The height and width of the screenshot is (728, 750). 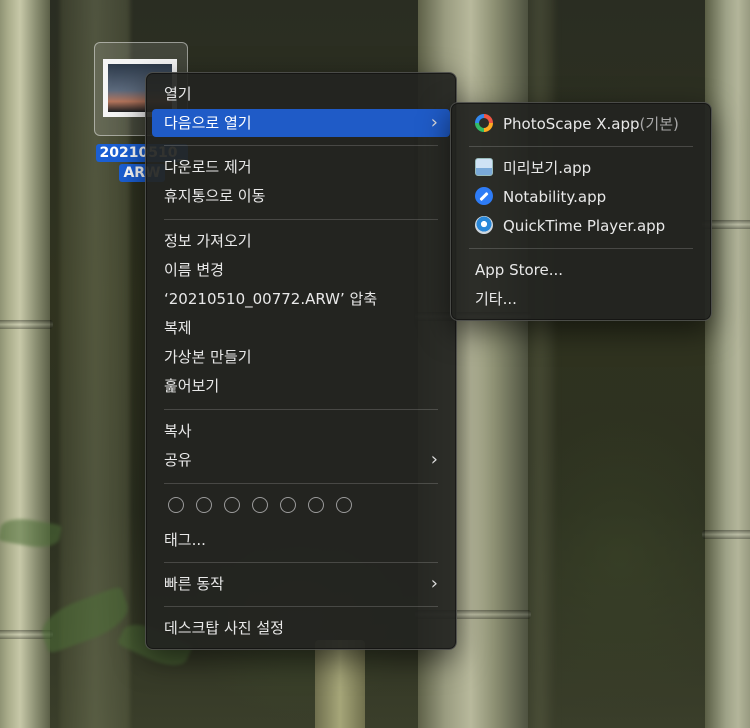 What do you see at coordinates (301, 386) in the screenshot?
I see `menu-item-quick-look: 훑어보기` at bounding box center [301, 386].